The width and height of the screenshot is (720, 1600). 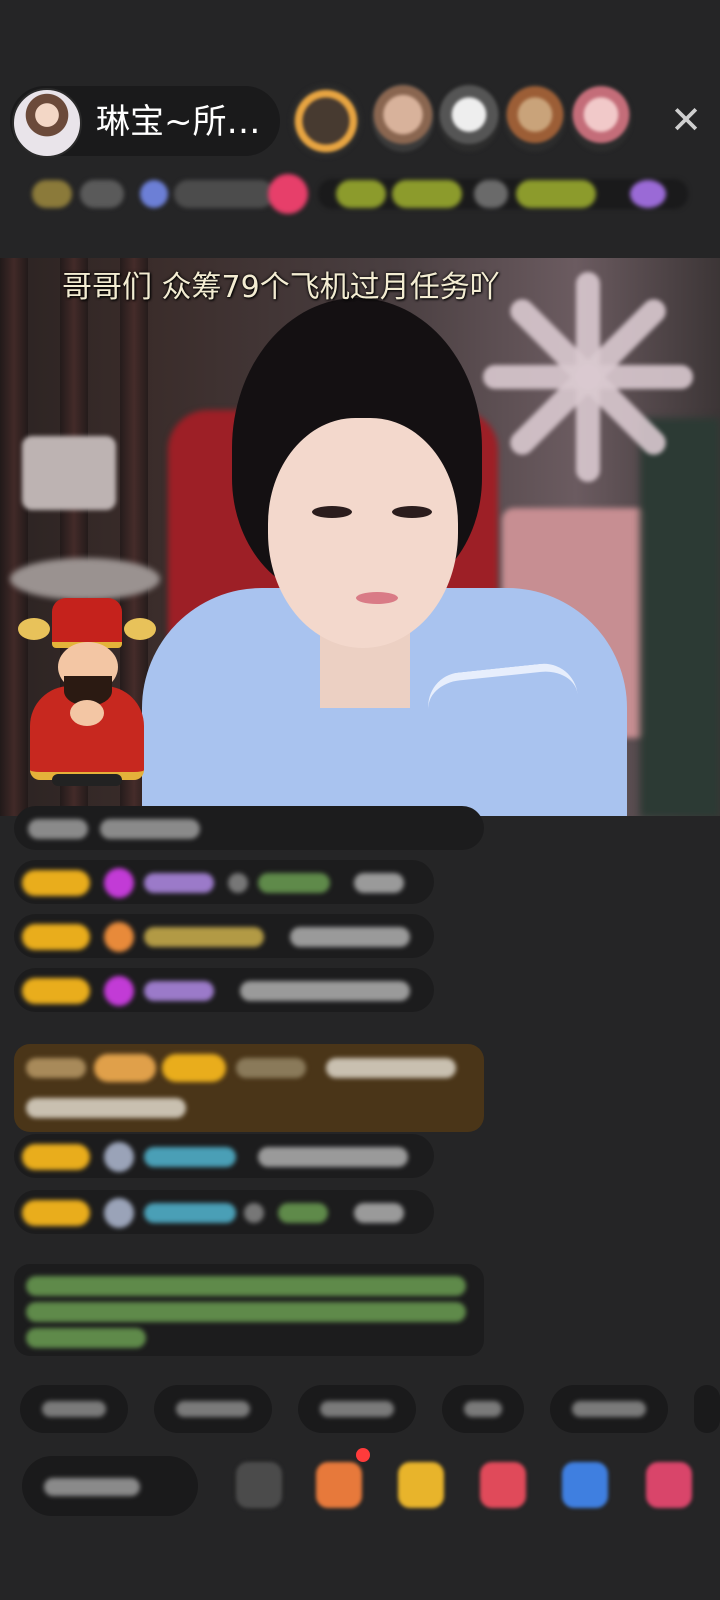 What do you see at coordinates (47, 123) in the screenshot?
I see `host-avatar` at bounding box center [47, 123].